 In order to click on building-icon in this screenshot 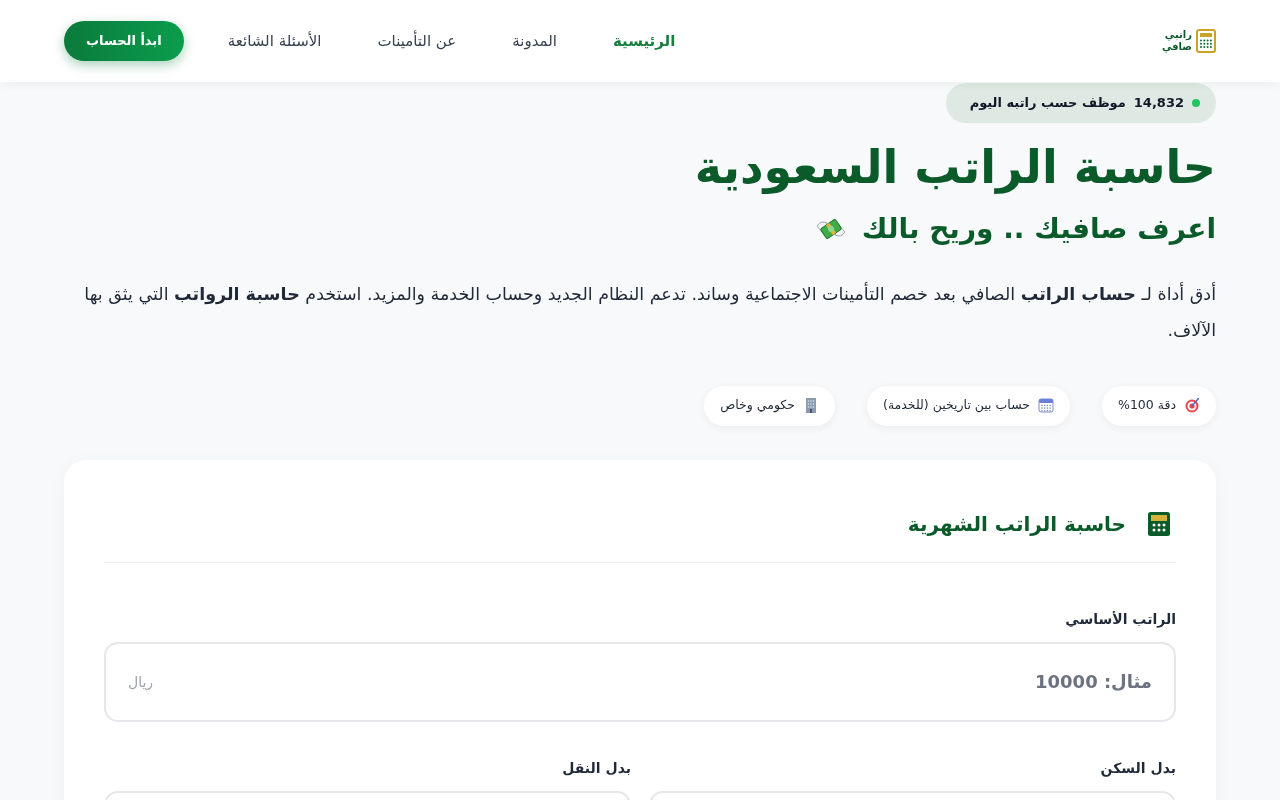, I will do `click(811, 406)`.